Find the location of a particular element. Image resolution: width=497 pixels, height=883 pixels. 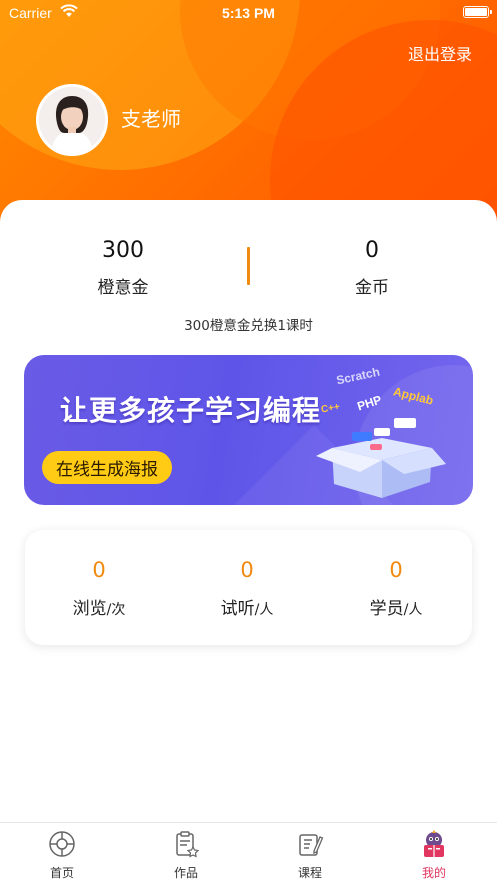

home-icon is located at coordinates (62, 844).